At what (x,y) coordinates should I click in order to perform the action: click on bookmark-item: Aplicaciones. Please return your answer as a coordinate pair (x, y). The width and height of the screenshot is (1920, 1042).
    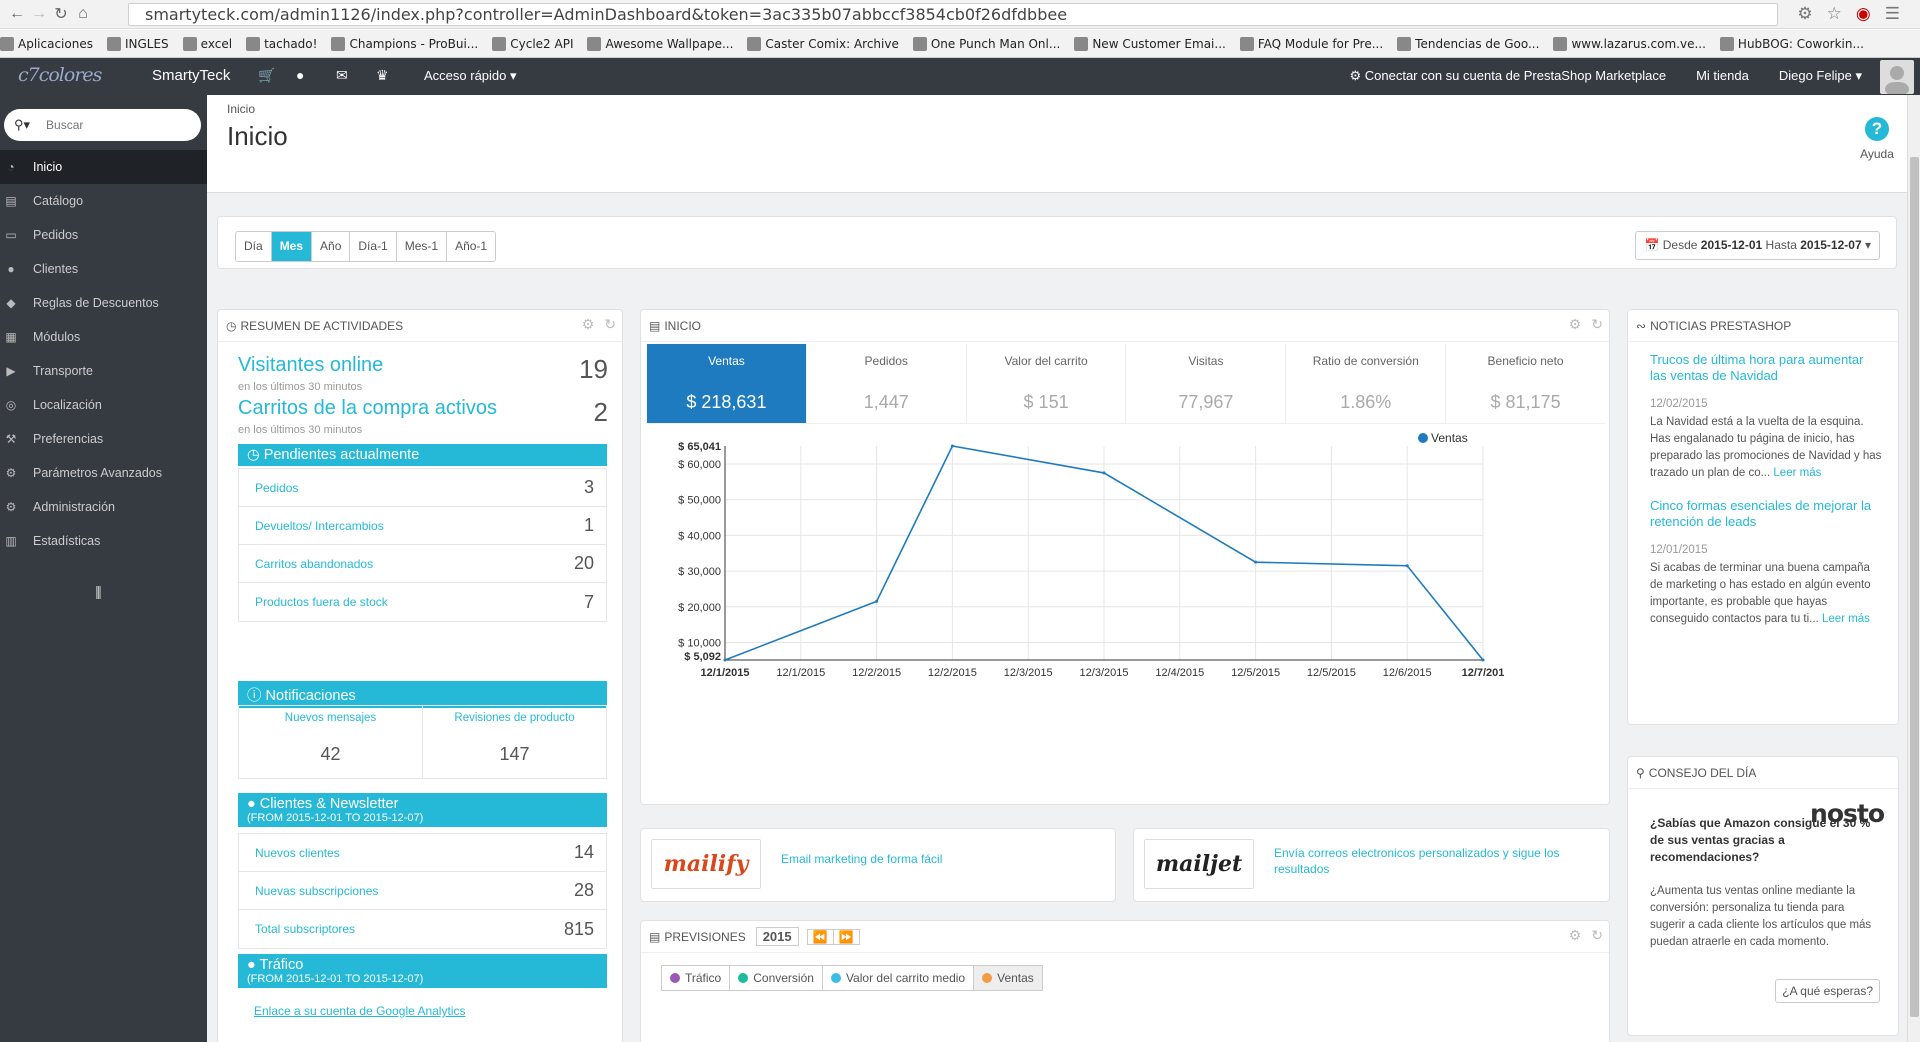
    Looking at the image, I should click on (46, 43).